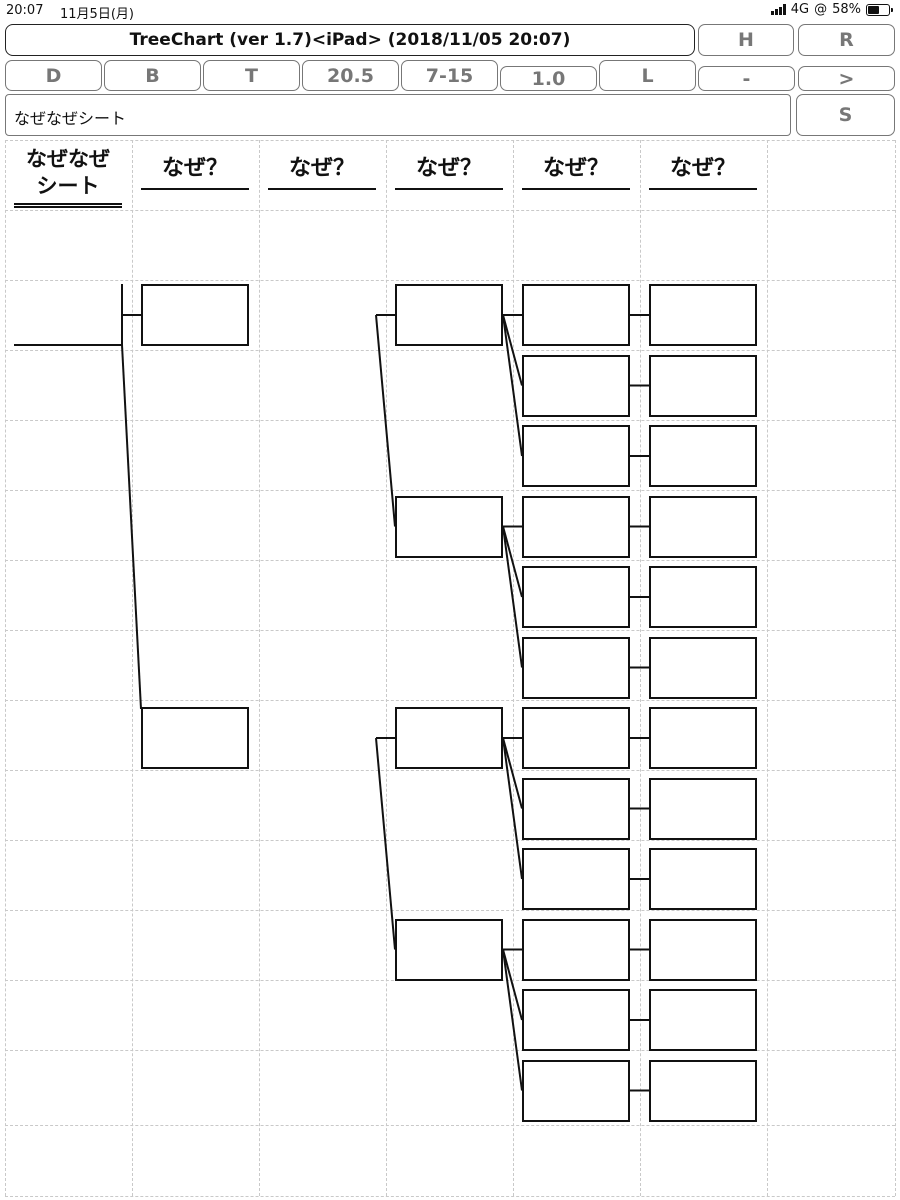 The image size is (900, 1200). What do you see at coordinates (576, 170) in the screenshot?
I see `column-header-4: なぜ？` at bounding box center [576, 170].